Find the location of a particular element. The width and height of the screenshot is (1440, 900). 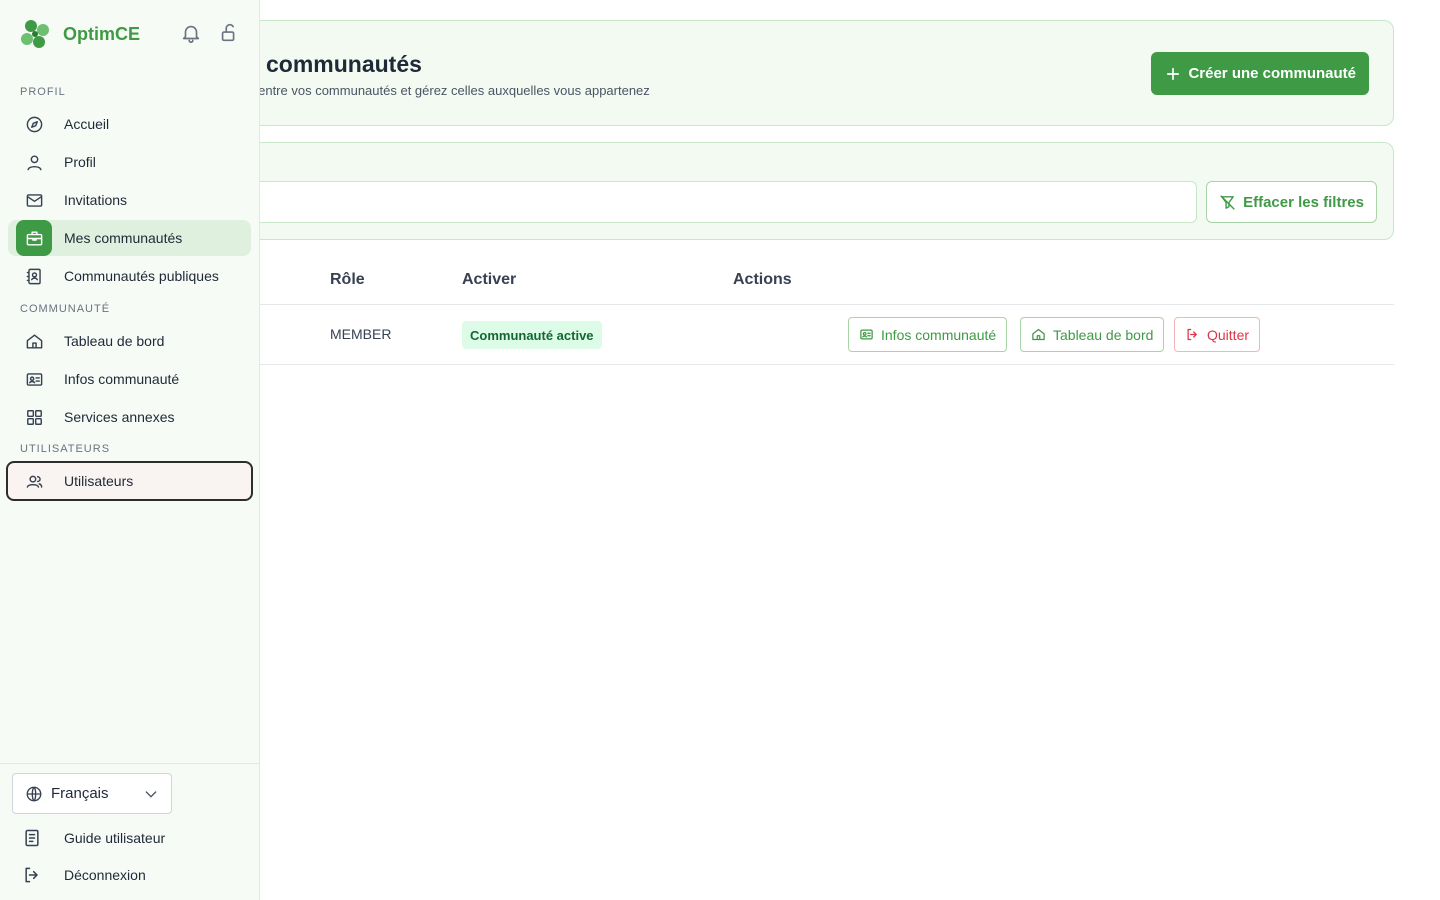

user-guide-link: Guide utilisateur is located at coordinates (93, 838).